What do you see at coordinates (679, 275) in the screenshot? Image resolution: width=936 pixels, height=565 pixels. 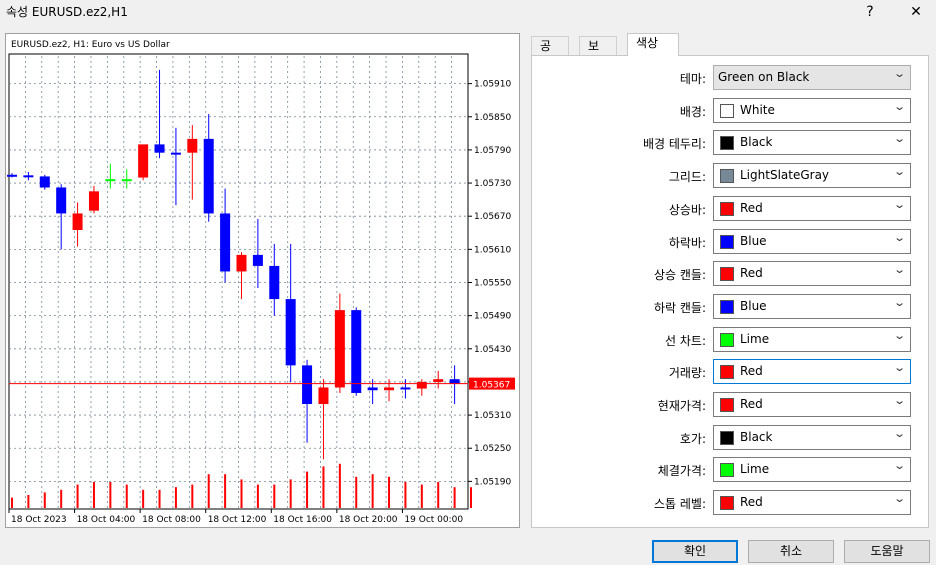 I see `setting-label: 상승 캔들:` at bounding box center [679, 275].